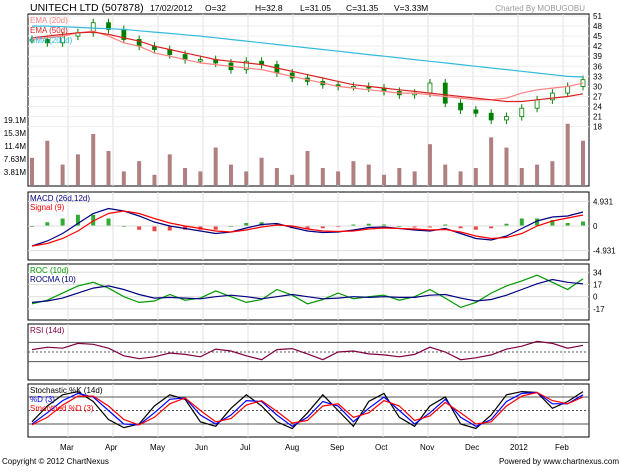  Describe the element at coordinates (595, 297) in the screenshot. I see `roc-y-tick: 0` at that location.